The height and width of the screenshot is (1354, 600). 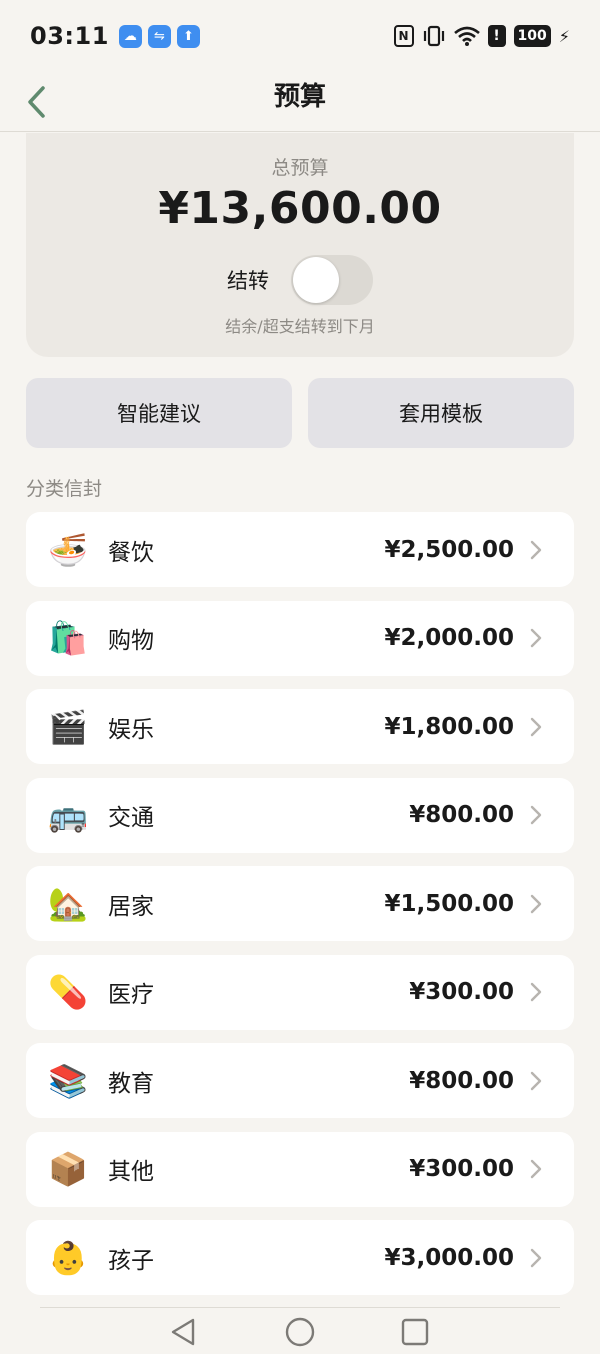 I want to click on envelope-amount: ¥1,500.00, so click(x=449, y=903).